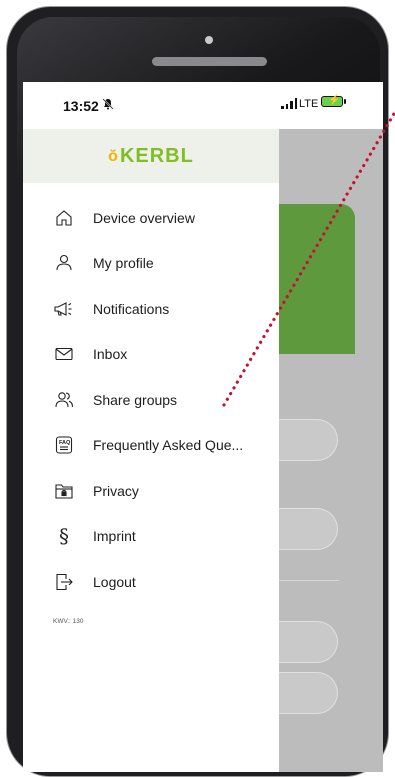 The width and height of the screenshot is (395, 777). What do you see at coordinates (309, 580) in the screenshot?
I see `background-divider` at bounding box center [309, 580].